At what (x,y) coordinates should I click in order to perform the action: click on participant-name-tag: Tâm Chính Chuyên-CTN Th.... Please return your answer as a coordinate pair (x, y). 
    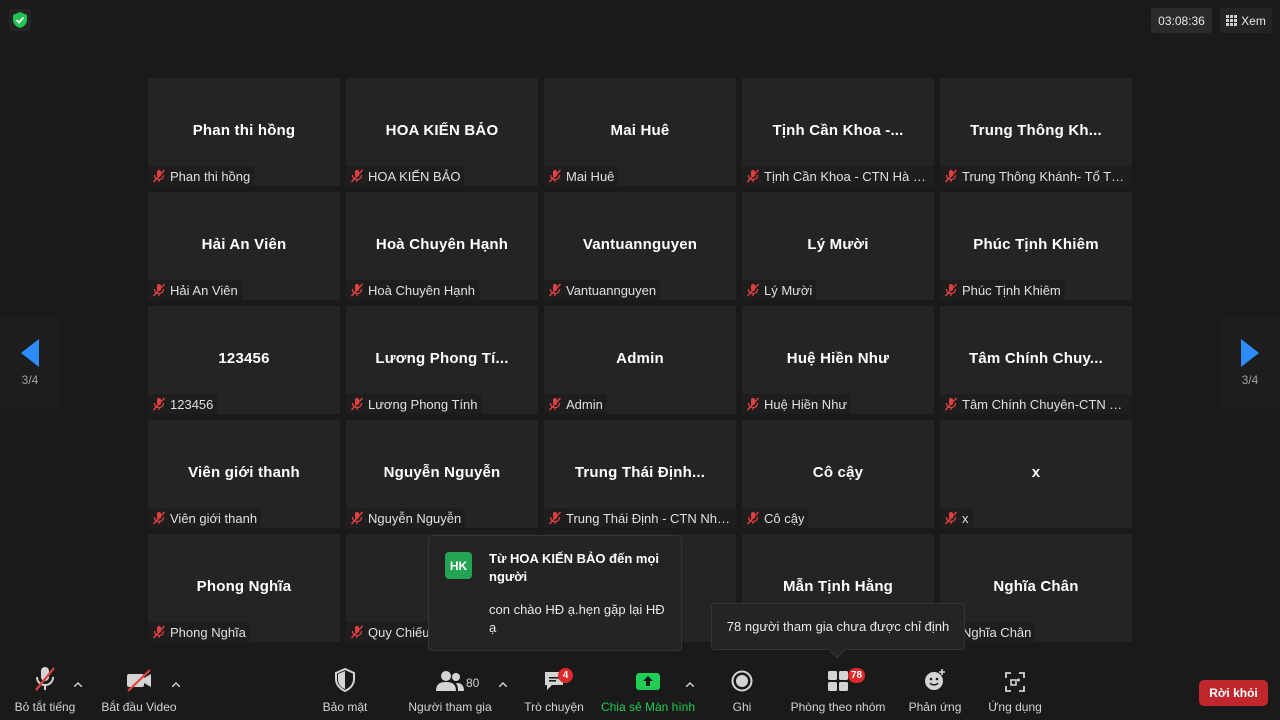
    Looking at the image, I should click on (1036, 404).